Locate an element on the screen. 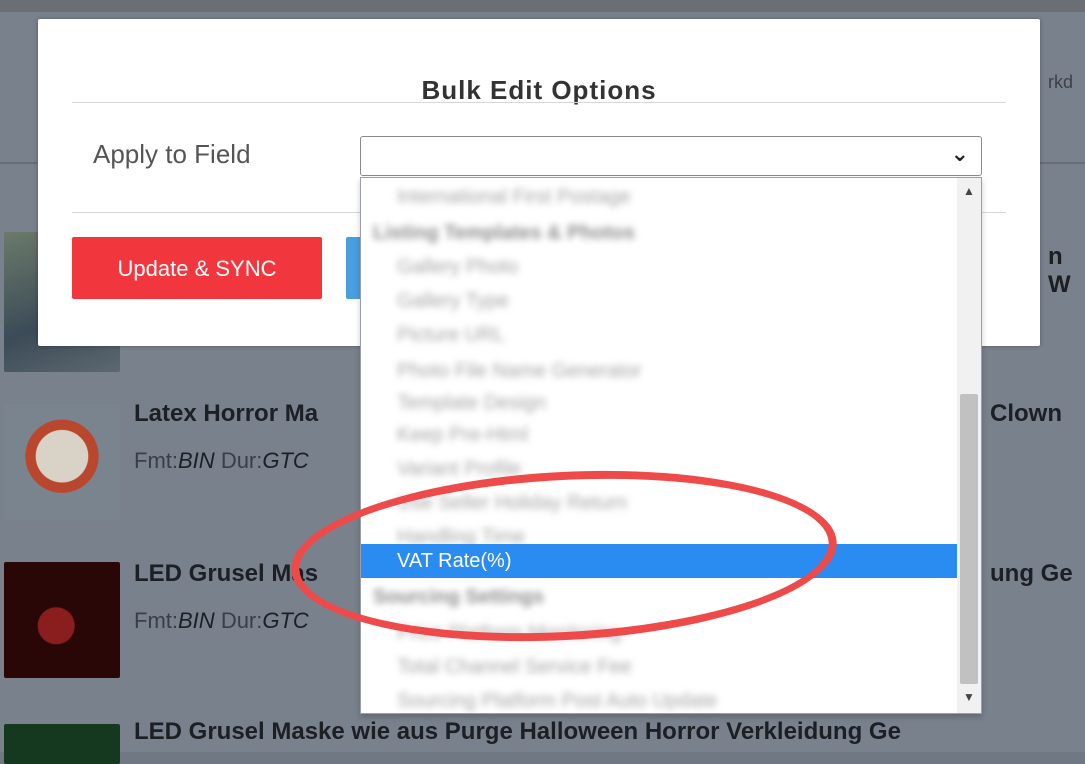 The height and width of the screenshot is (764, 1085). scrollbar-thumb is located at coordinates (969, 539).